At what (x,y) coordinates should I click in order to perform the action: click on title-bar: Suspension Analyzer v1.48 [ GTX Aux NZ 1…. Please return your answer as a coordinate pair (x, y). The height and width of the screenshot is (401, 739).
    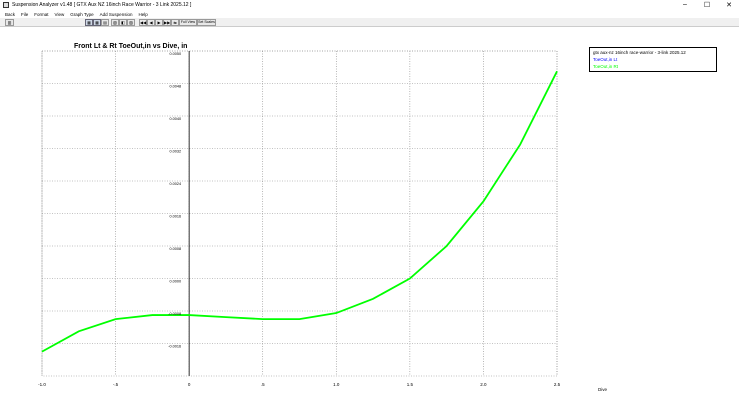
    Looking at the image, I should click on (369, 5).